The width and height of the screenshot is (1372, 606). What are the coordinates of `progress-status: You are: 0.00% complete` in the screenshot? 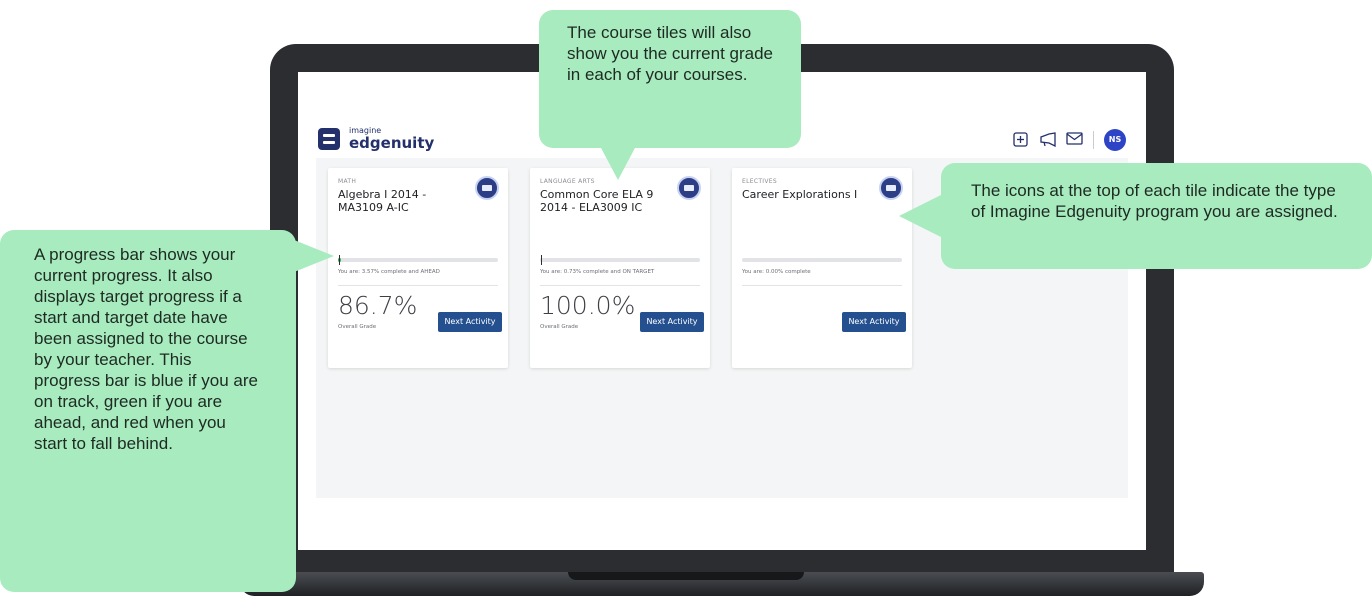 It's located at (776, 272).